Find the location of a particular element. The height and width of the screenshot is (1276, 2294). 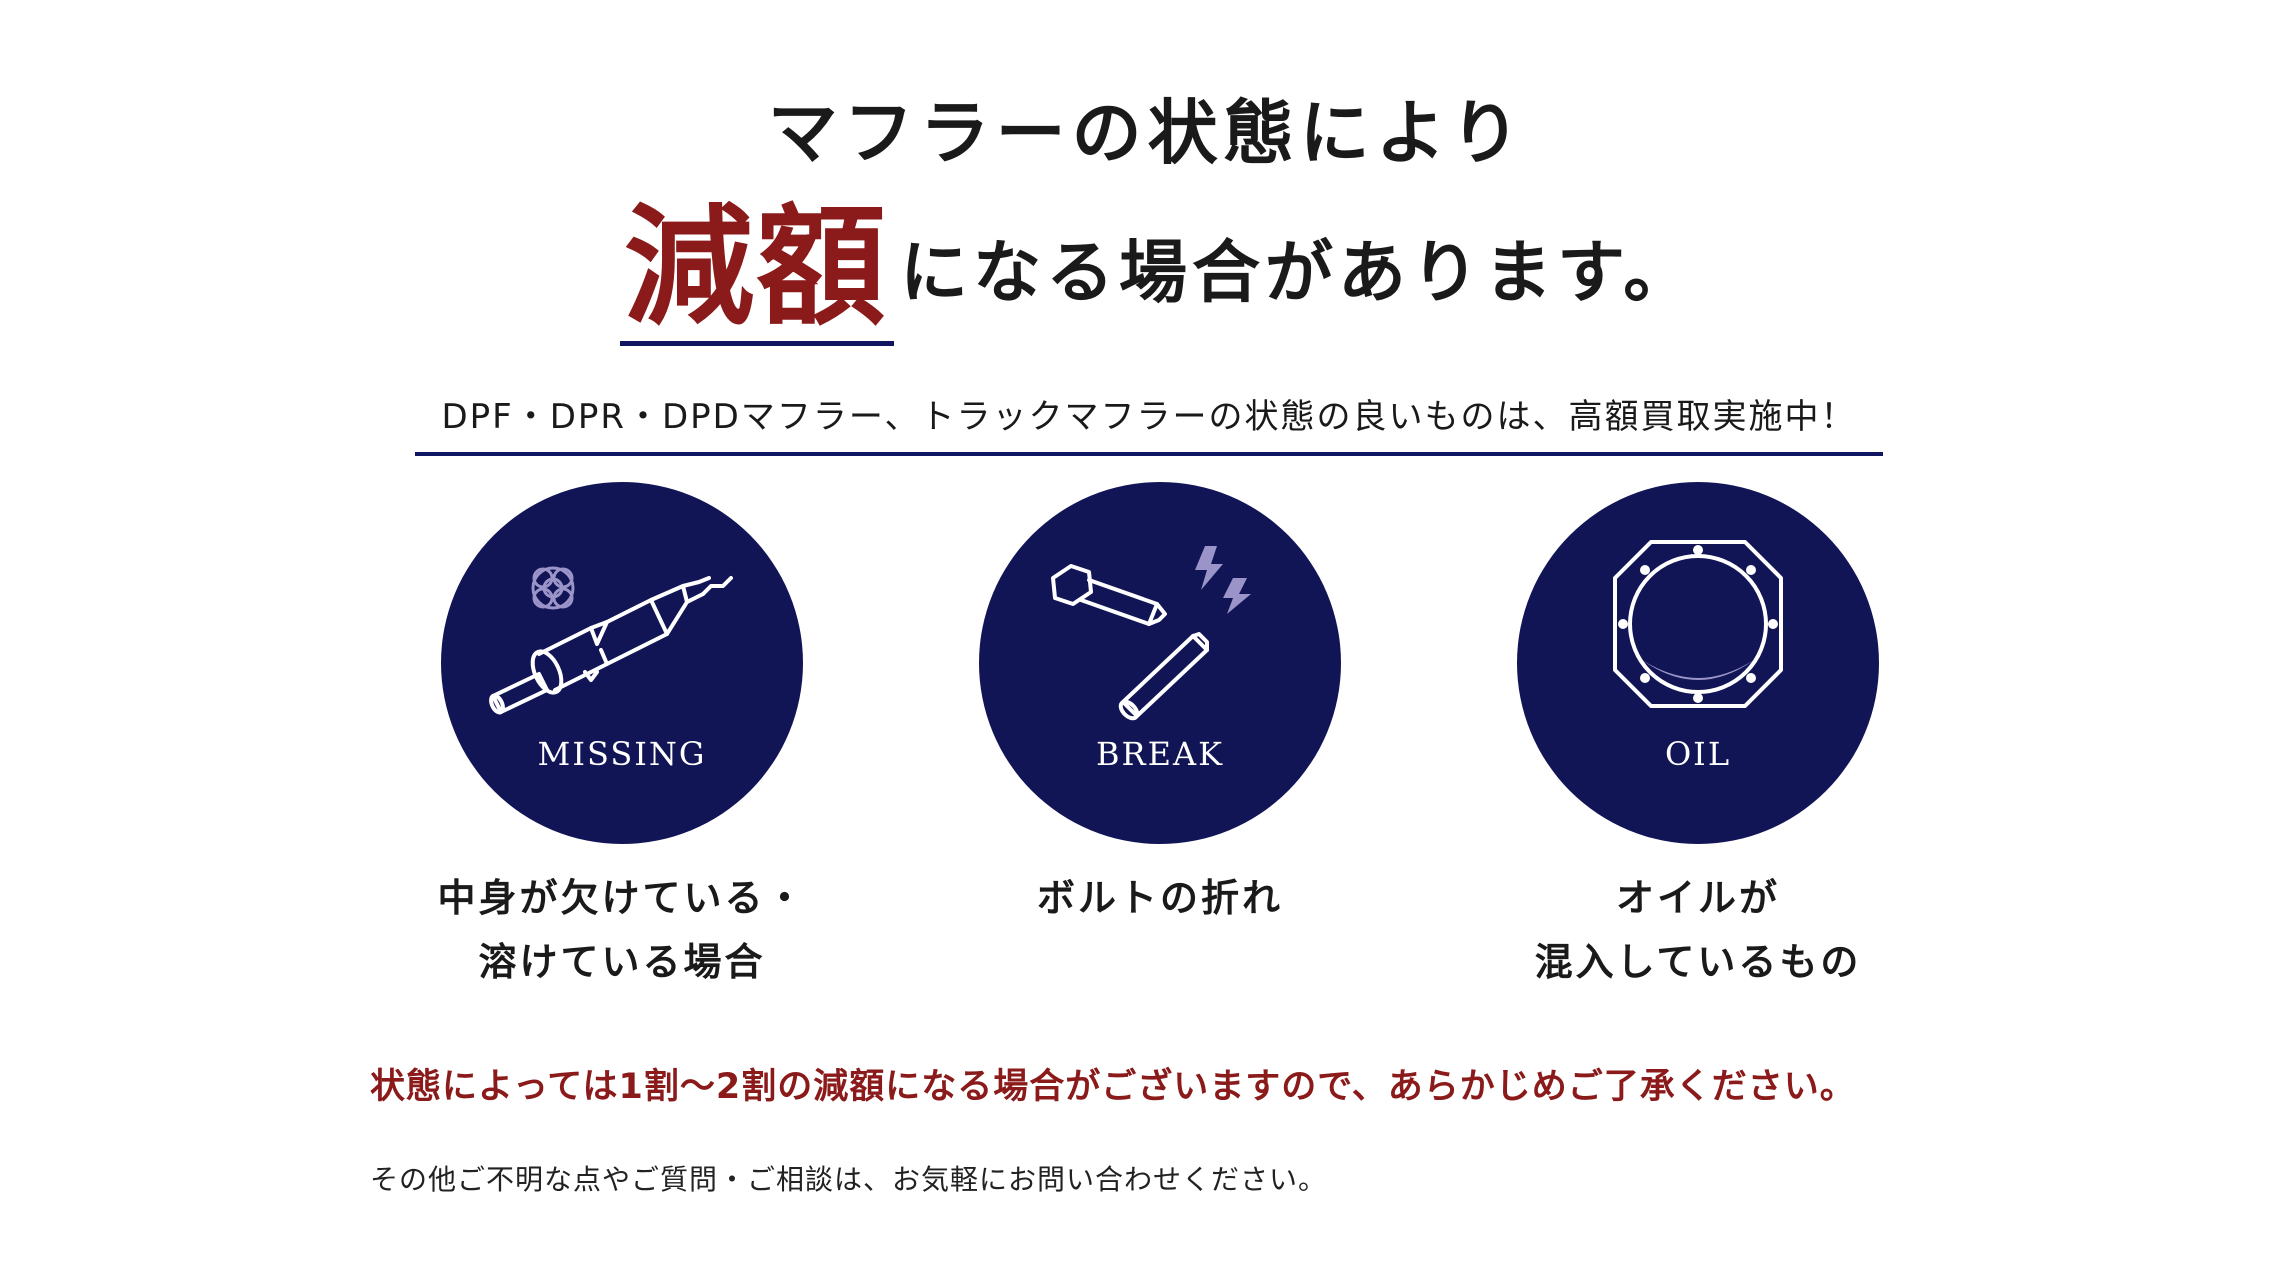

condition-card-oil: OIL is located at coordinates (1698, 663).